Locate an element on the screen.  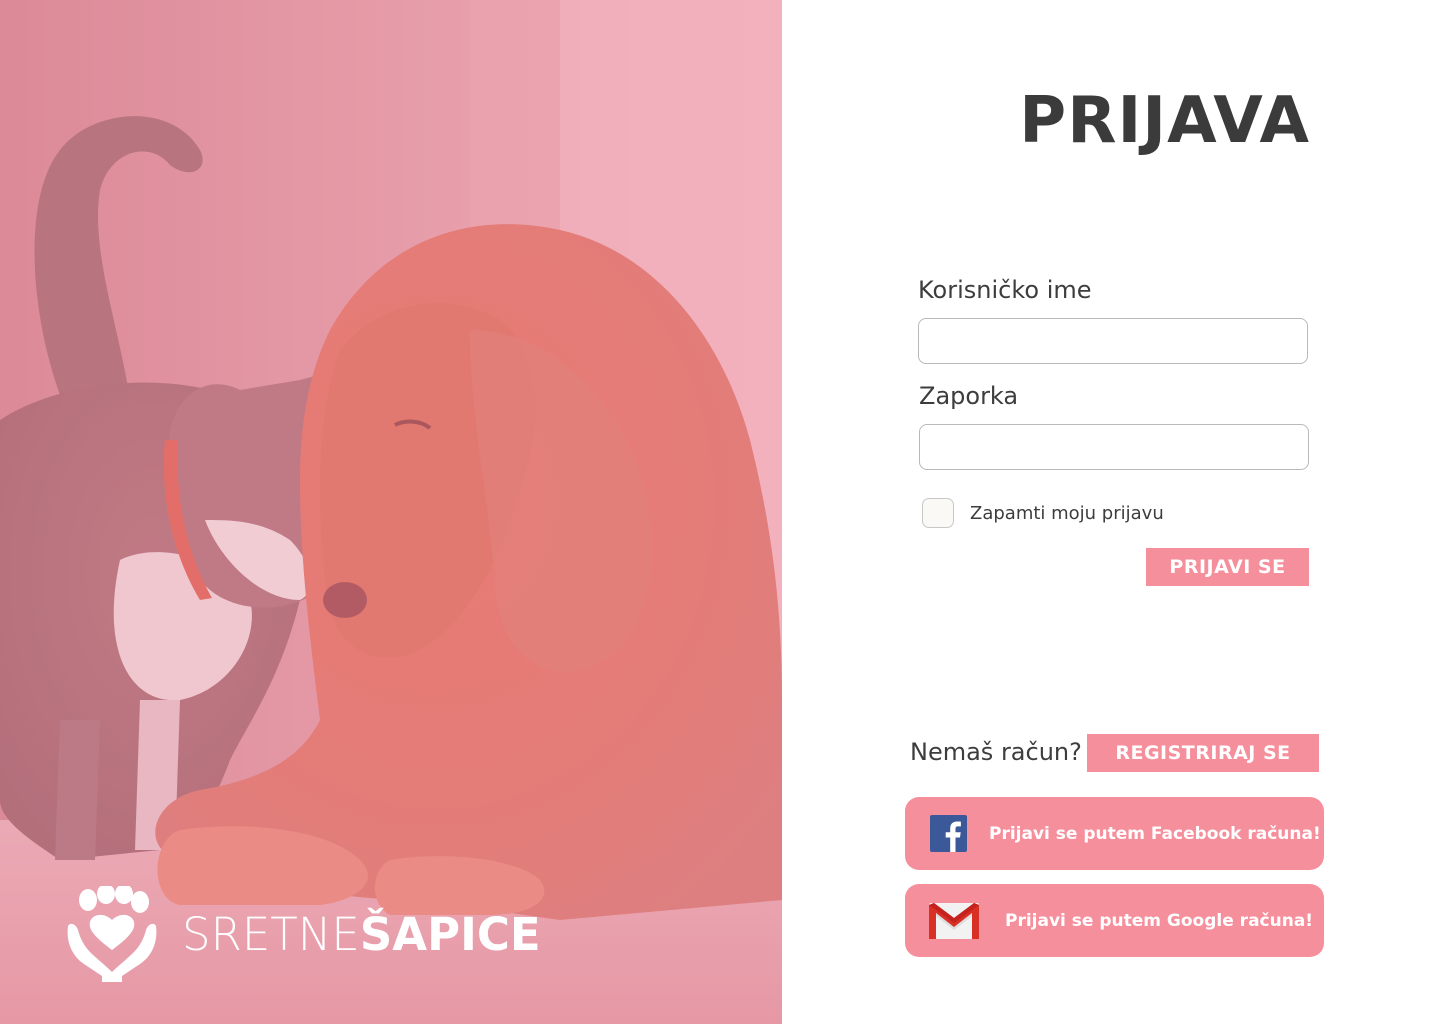
register-button: REGISTRIRAJ SE is located at coordinates (1203, 753).